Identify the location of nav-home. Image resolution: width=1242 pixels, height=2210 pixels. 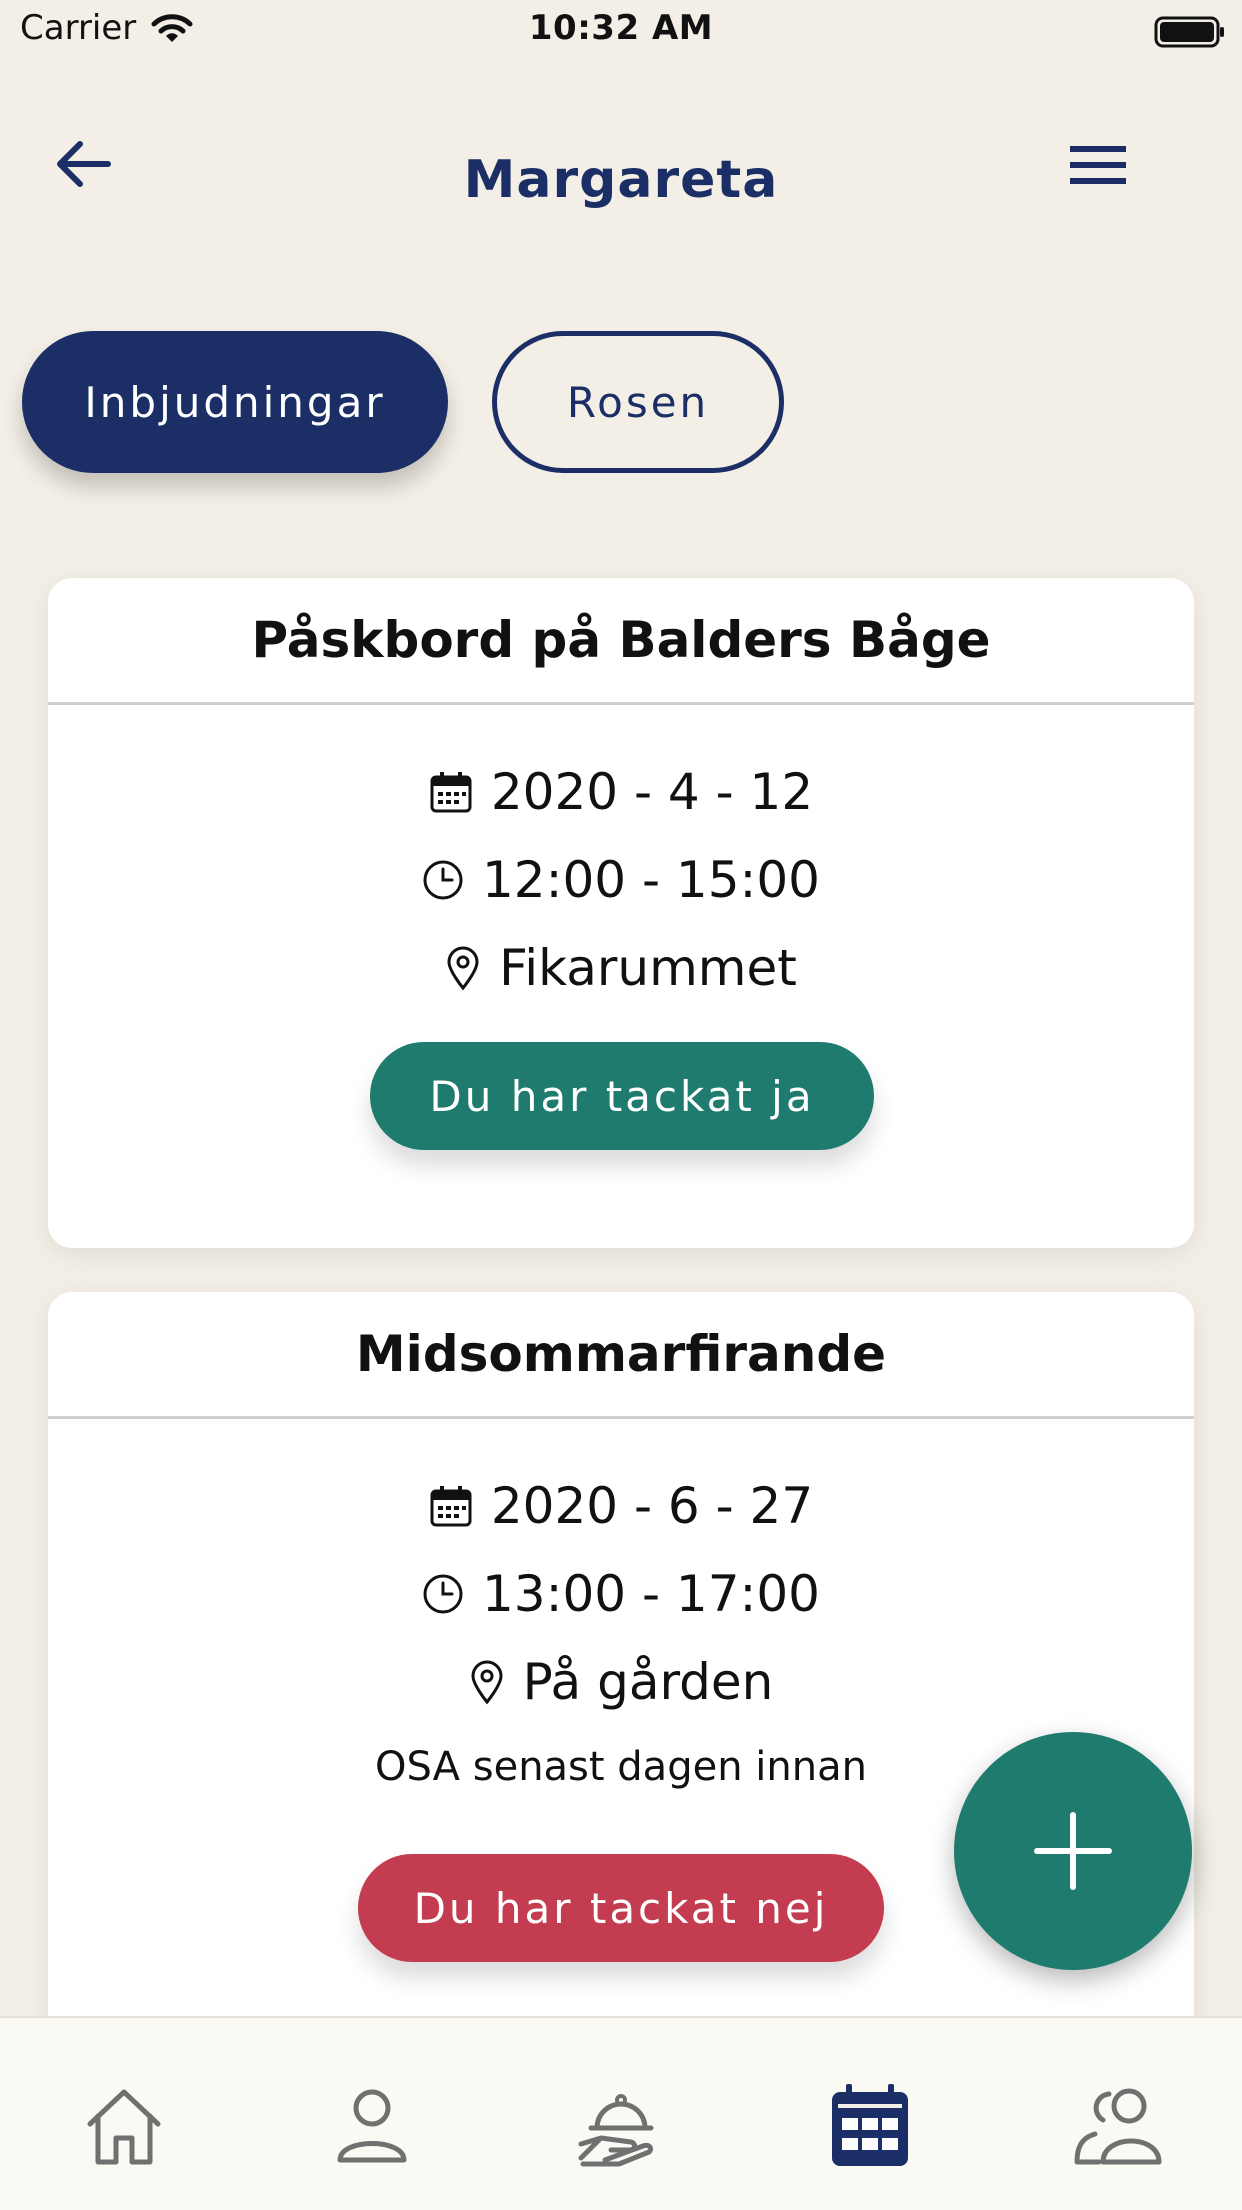
(124, 2126).